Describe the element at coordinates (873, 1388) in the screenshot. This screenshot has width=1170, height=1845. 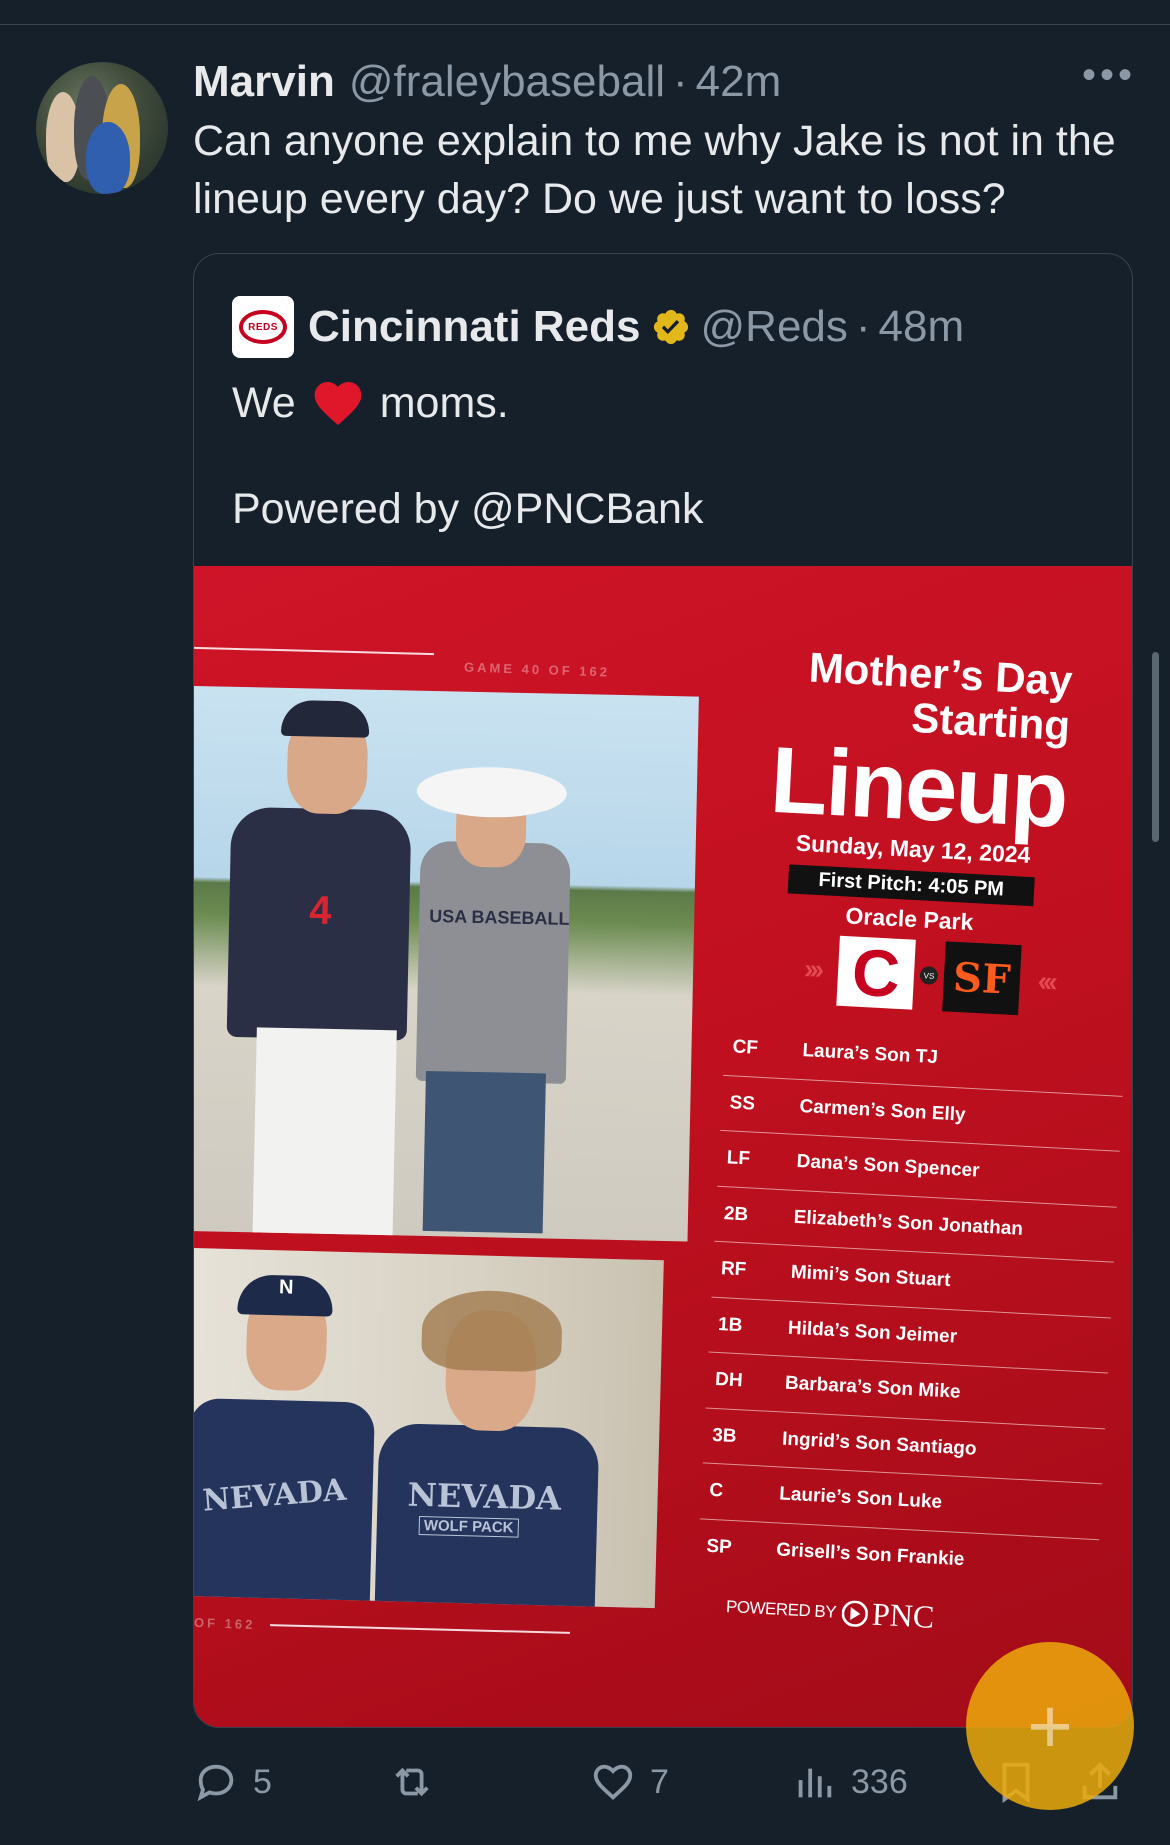
I see `lineup-player-name: Barbara’s Son Mike` at that location.